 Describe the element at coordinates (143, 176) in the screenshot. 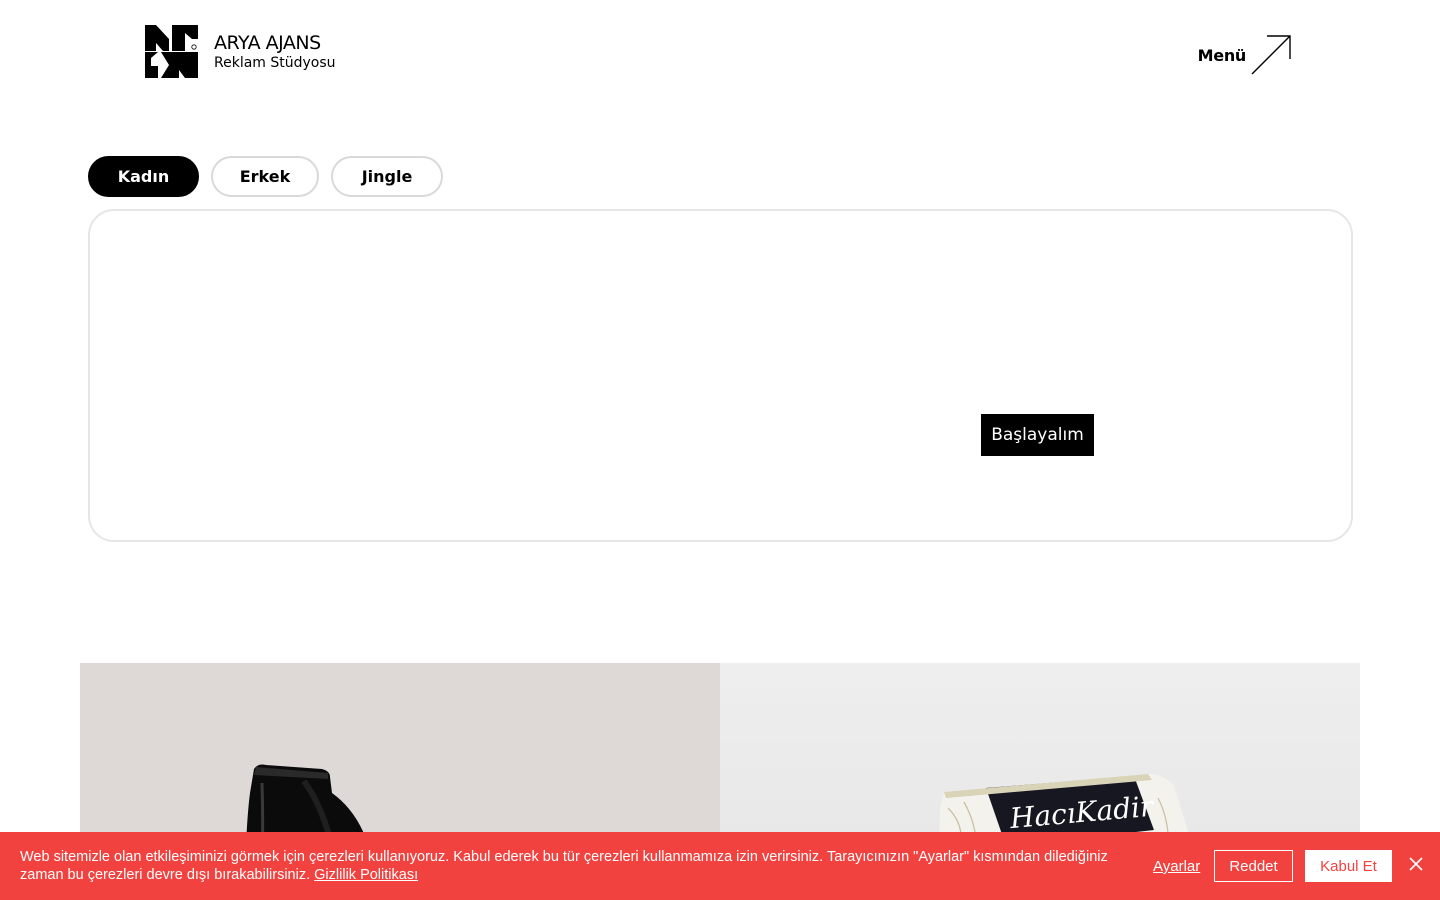

I see `tab-kadin: Kadın` at that location.